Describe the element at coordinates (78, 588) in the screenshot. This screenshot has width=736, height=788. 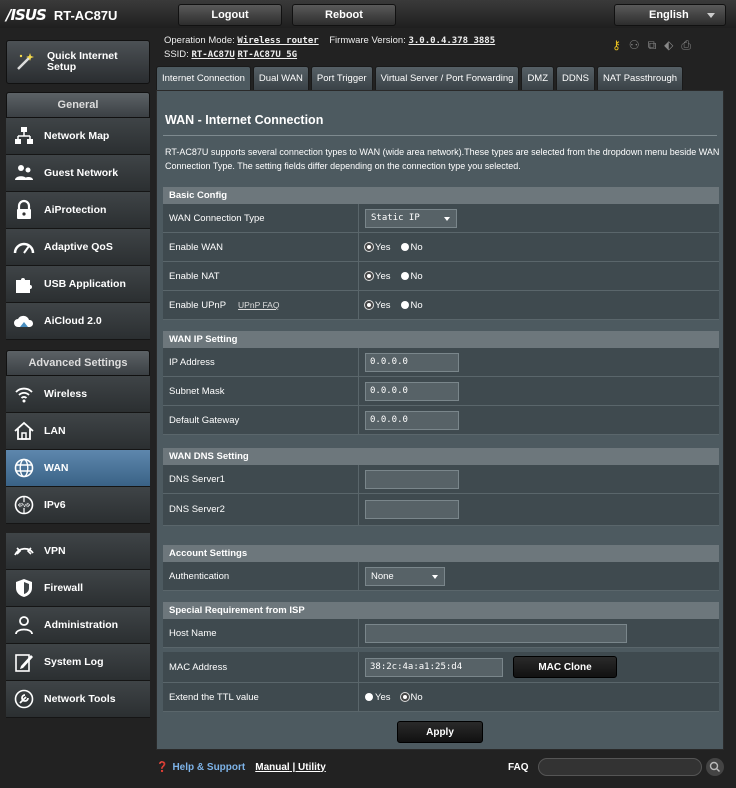
I see `menu-item-firewall: Firewall` at that location.